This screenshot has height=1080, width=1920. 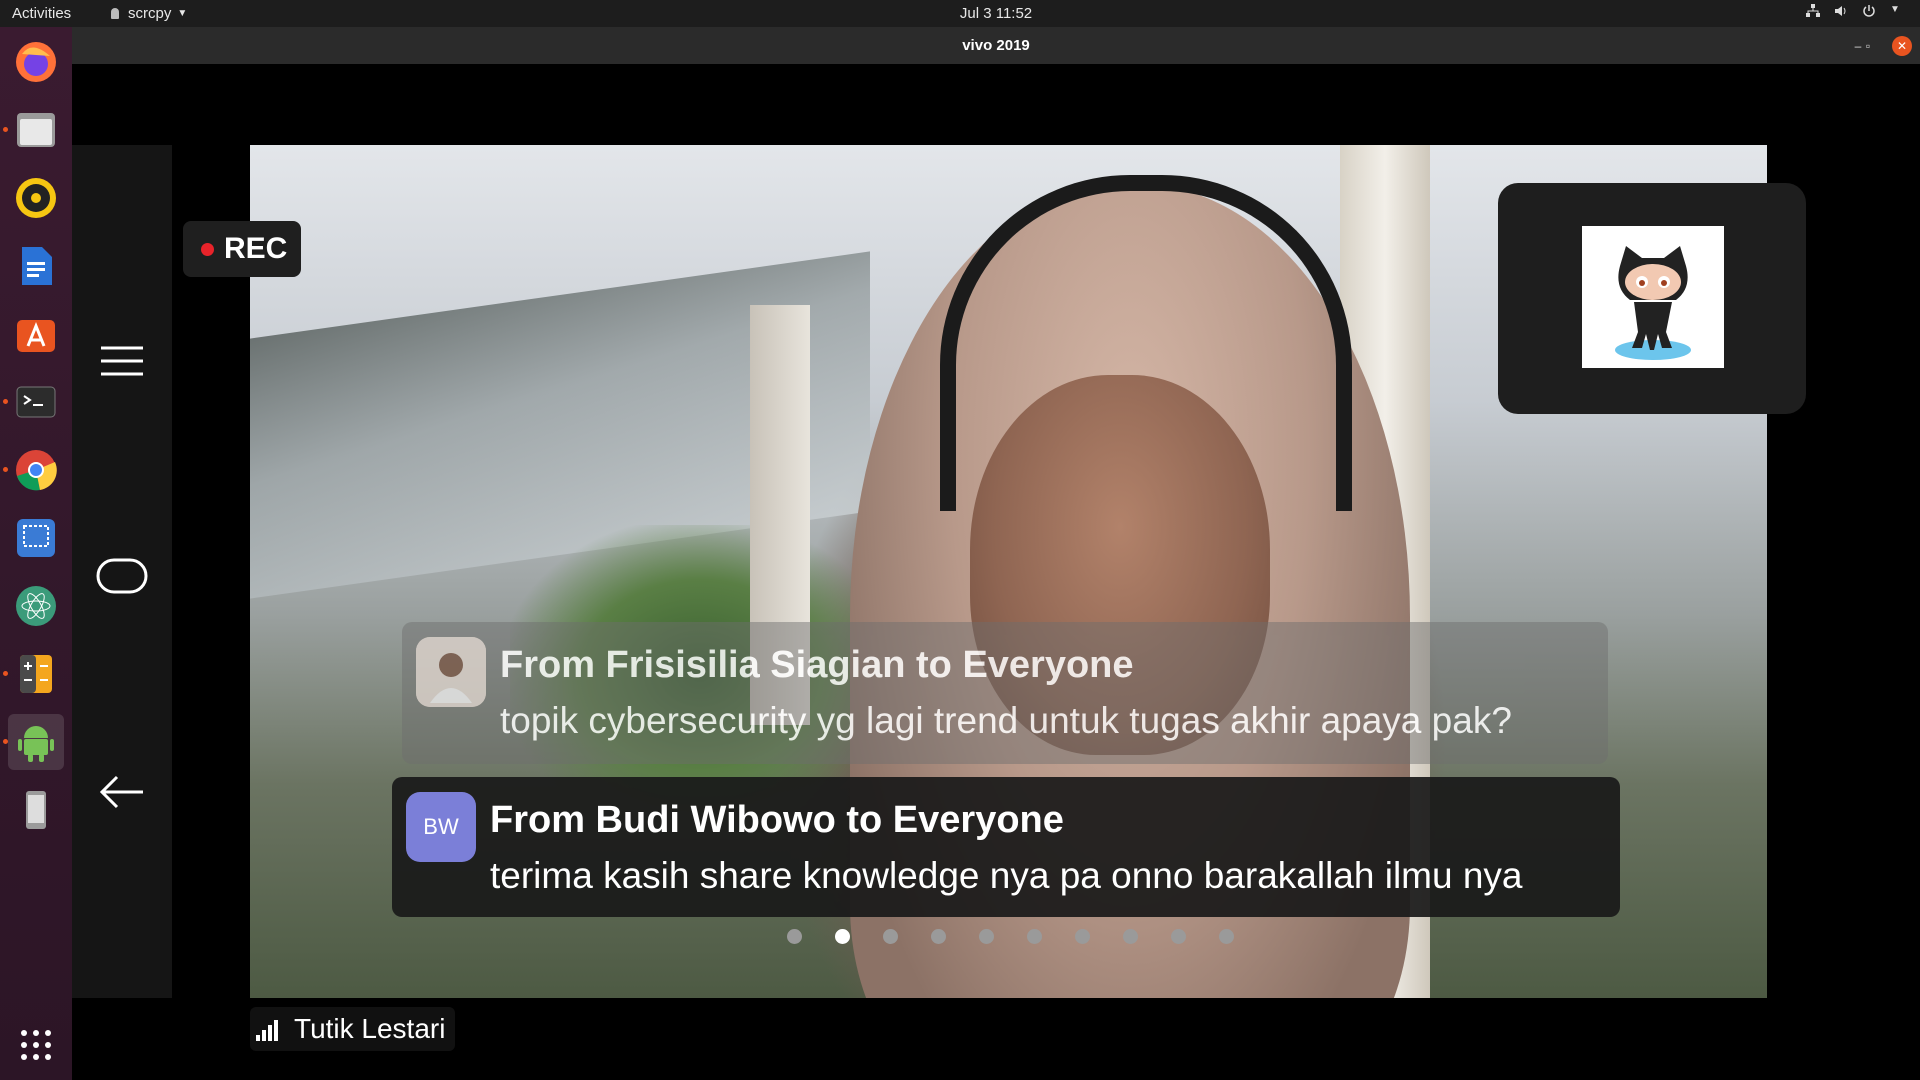 I want to click on android-nav-bar, so click(x=122, y=571).